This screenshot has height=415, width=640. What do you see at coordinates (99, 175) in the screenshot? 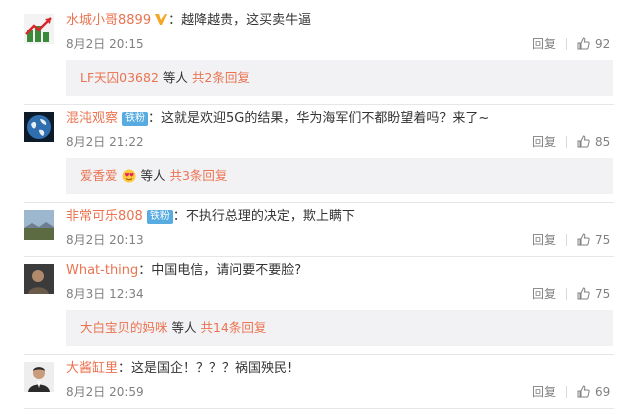
I see `sub-reply-user: 爱香爱` at bounding box center [99, 175].